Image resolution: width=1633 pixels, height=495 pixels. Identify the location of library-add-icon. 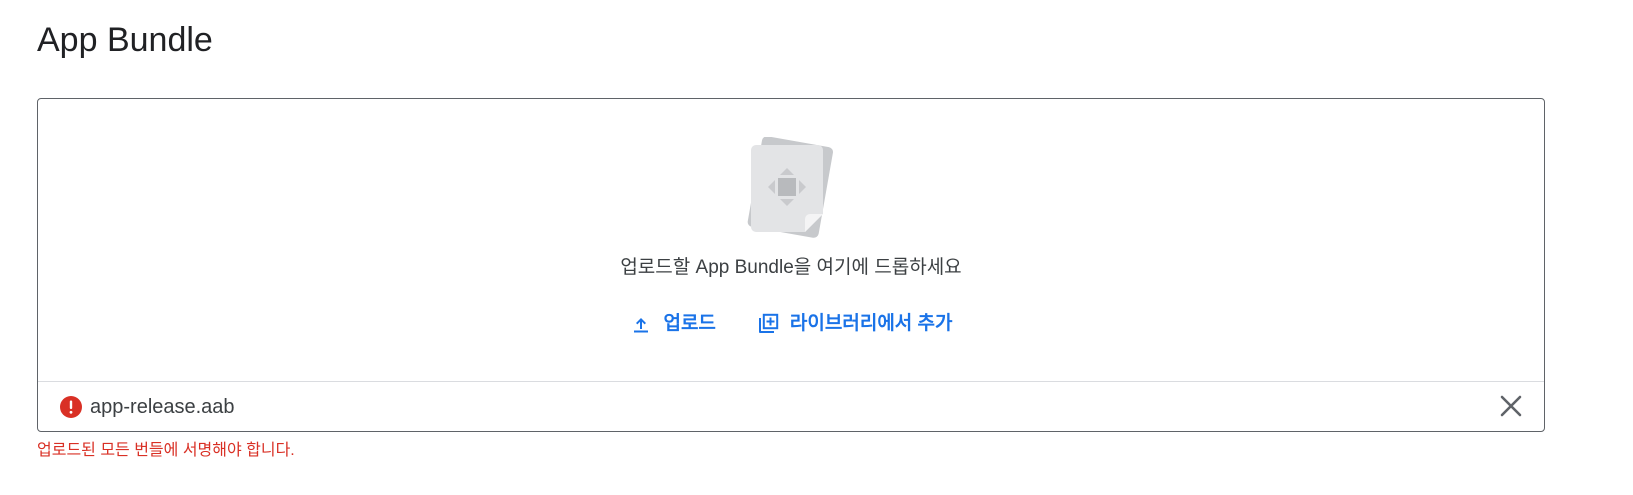
(768, 324).